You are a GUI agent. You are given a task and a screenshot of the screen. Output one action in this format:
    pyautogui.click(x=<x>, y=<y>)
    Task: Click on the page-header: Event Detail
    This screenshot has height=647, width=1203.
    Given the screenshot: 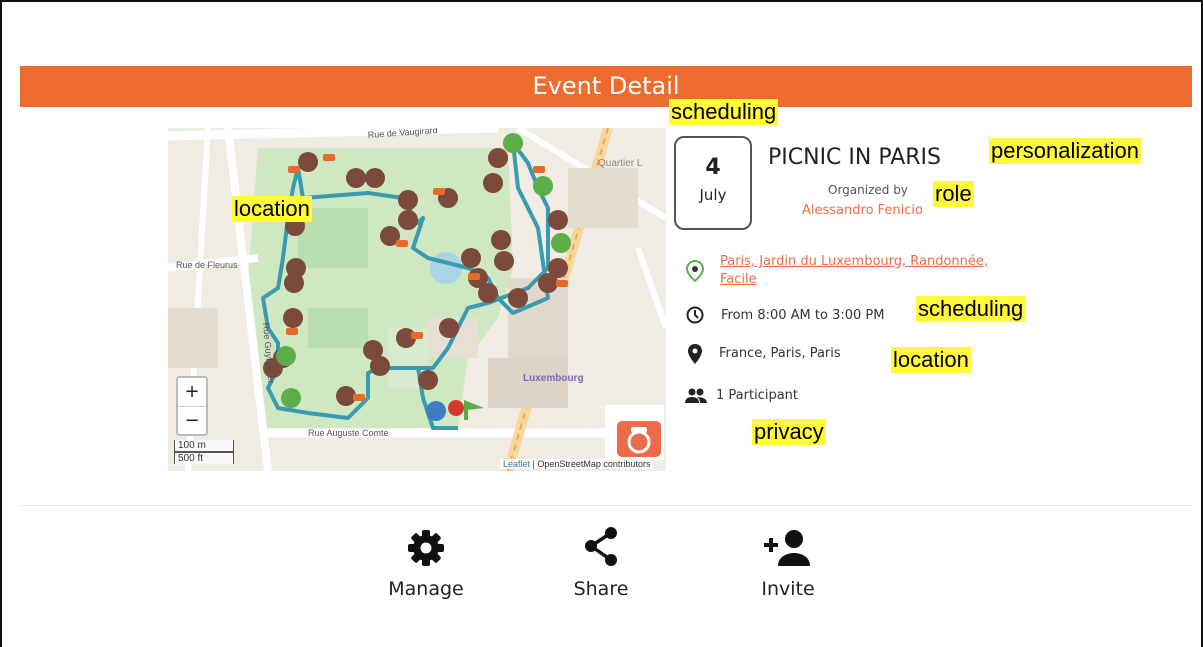 What is the action you would take?
    pyautogui.click(x=606, y=86)
    